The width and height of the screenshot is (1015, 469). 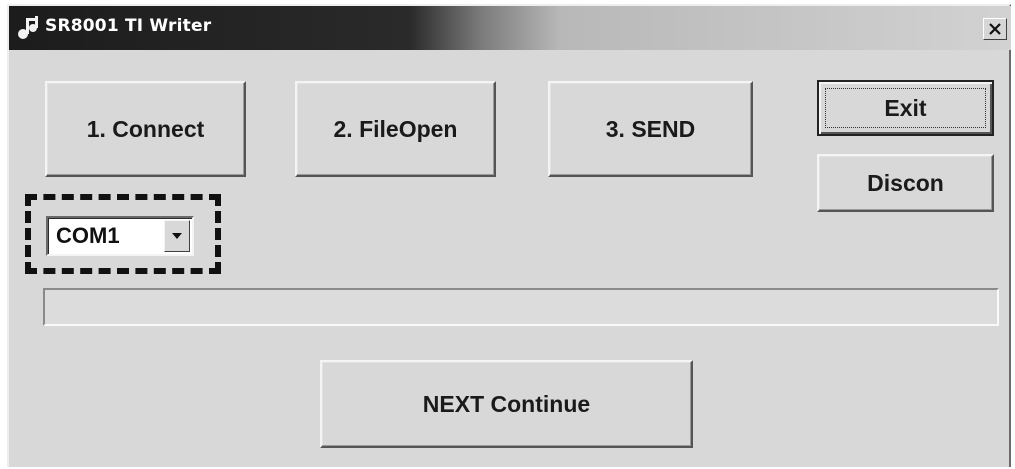 I want to click on connect-button-label: 1. Connect, so click(x=145, y=128).